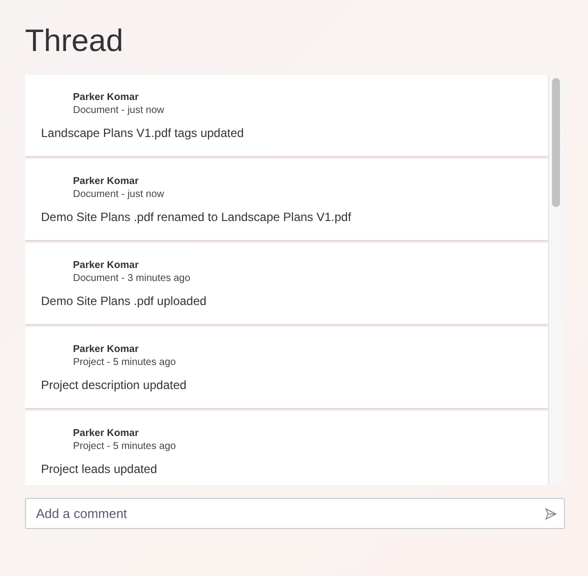 The height and width of the screenshot is (576, 588). I want to click on activity-meta: Document - 3 minutes ago, so click(131, 278).